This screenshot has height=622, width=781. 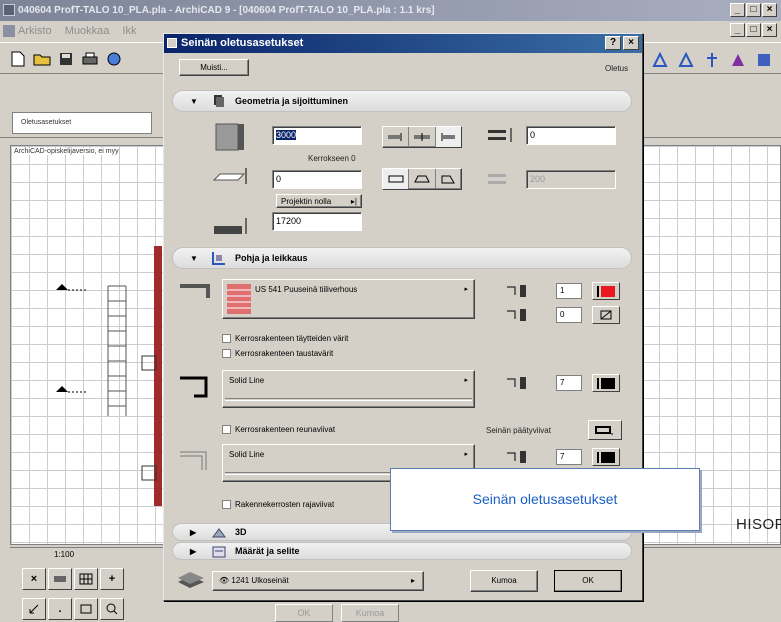 I want to click on align-center-icon, so click(x=422, y=137).